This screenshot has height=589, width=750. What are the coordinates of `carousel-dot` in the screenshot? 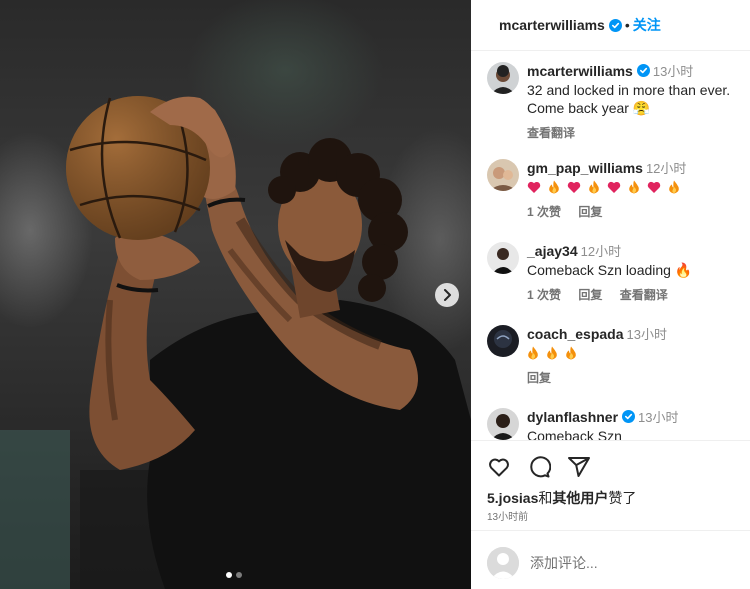 It's located at (239, 575).